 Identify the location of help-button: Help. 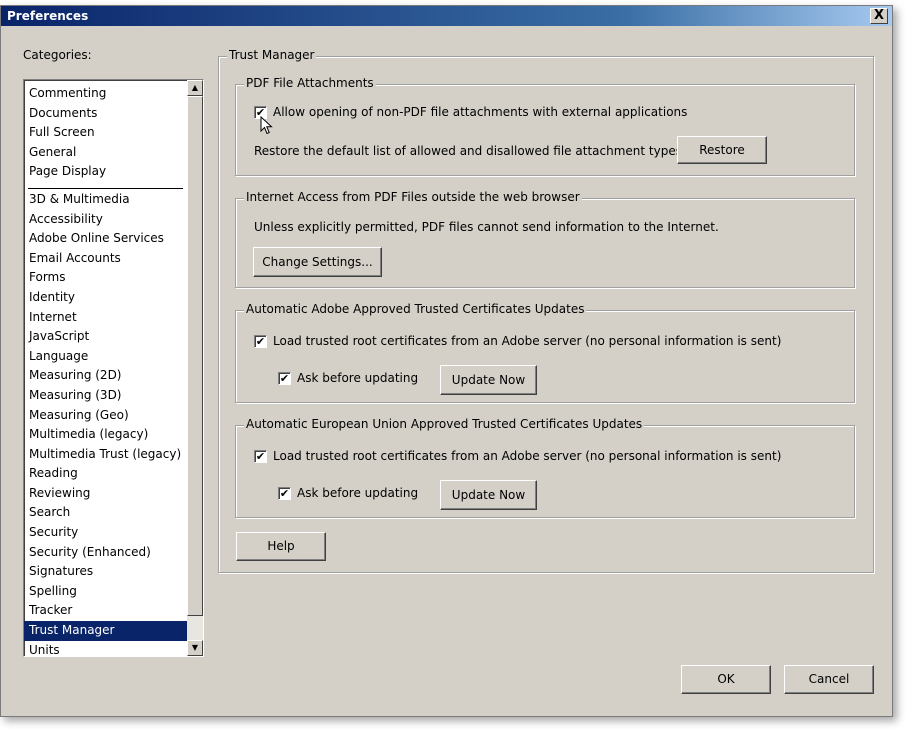
(281, 546).